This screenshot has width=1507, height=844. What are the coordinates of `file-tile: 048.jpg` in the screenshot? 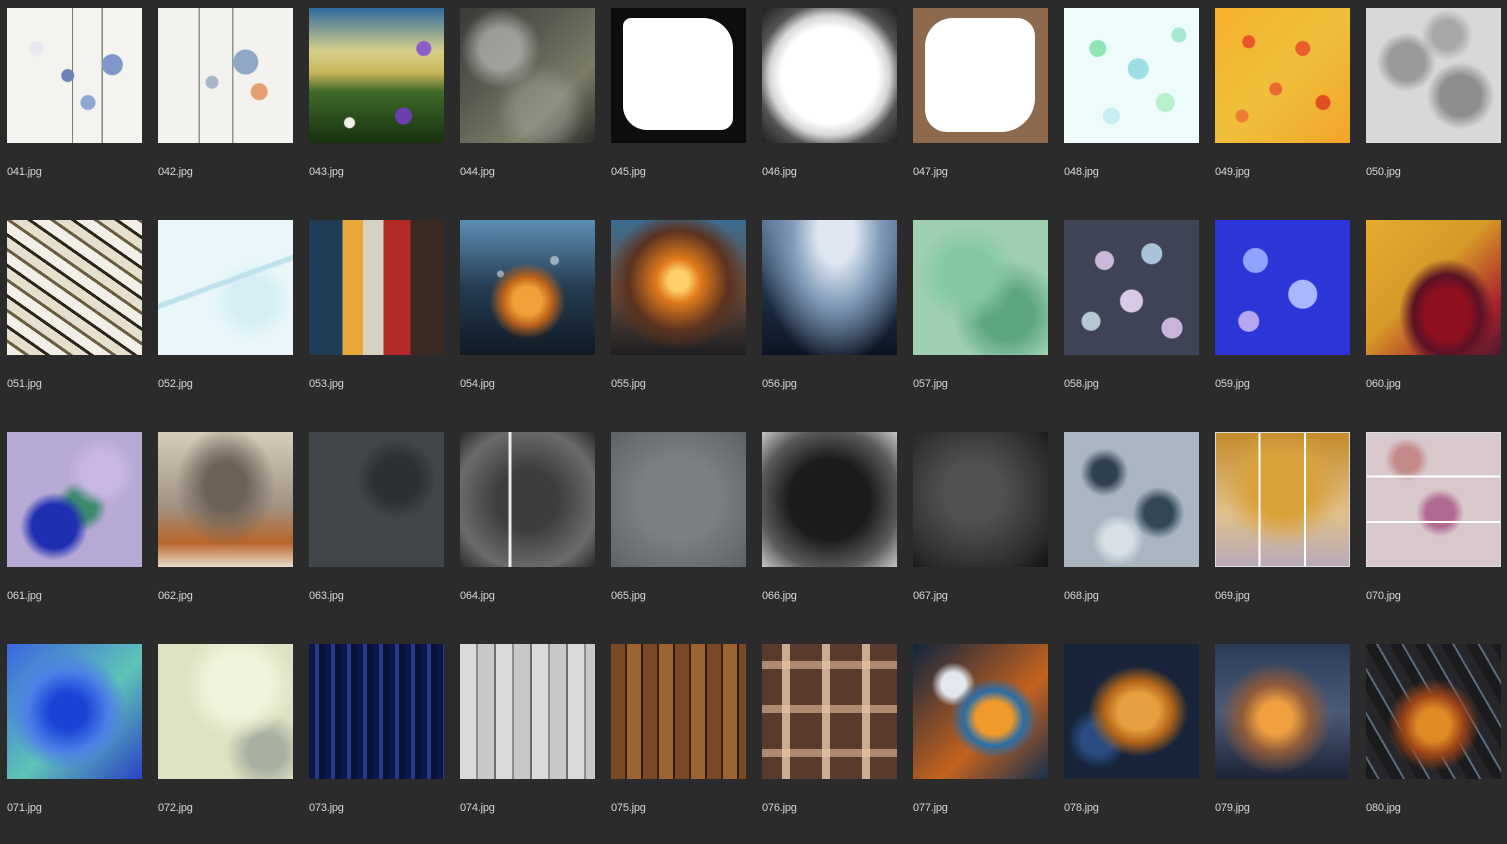 It's located at (1134, 108).